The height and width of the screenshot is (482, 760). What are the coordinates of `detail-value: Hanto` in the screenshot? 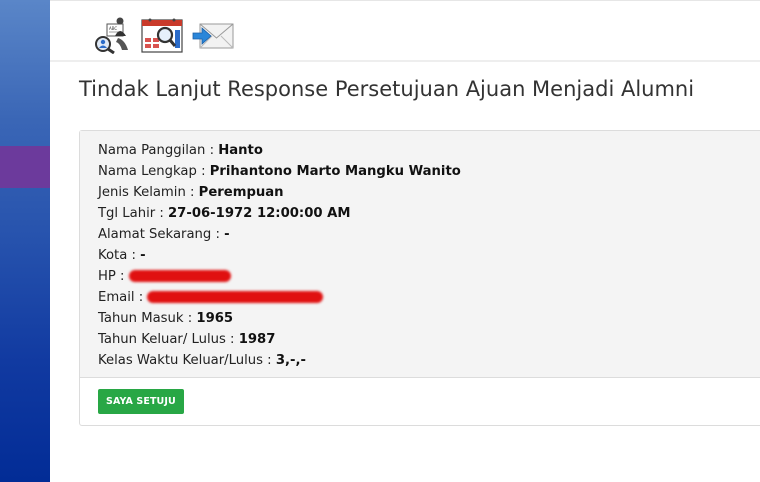 It's located at (240, 150).